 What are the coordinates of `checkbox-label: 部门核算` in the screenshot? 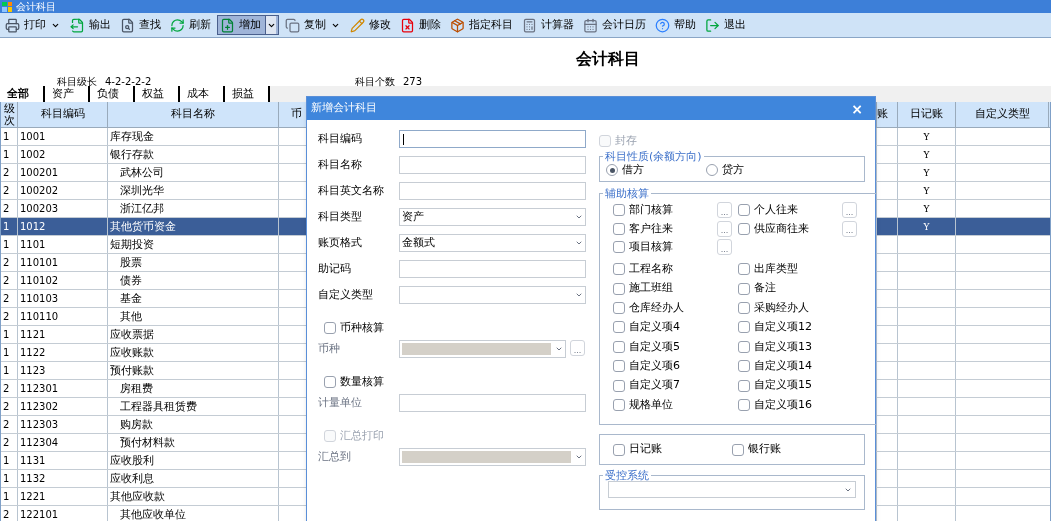 It's located at (651, 210).